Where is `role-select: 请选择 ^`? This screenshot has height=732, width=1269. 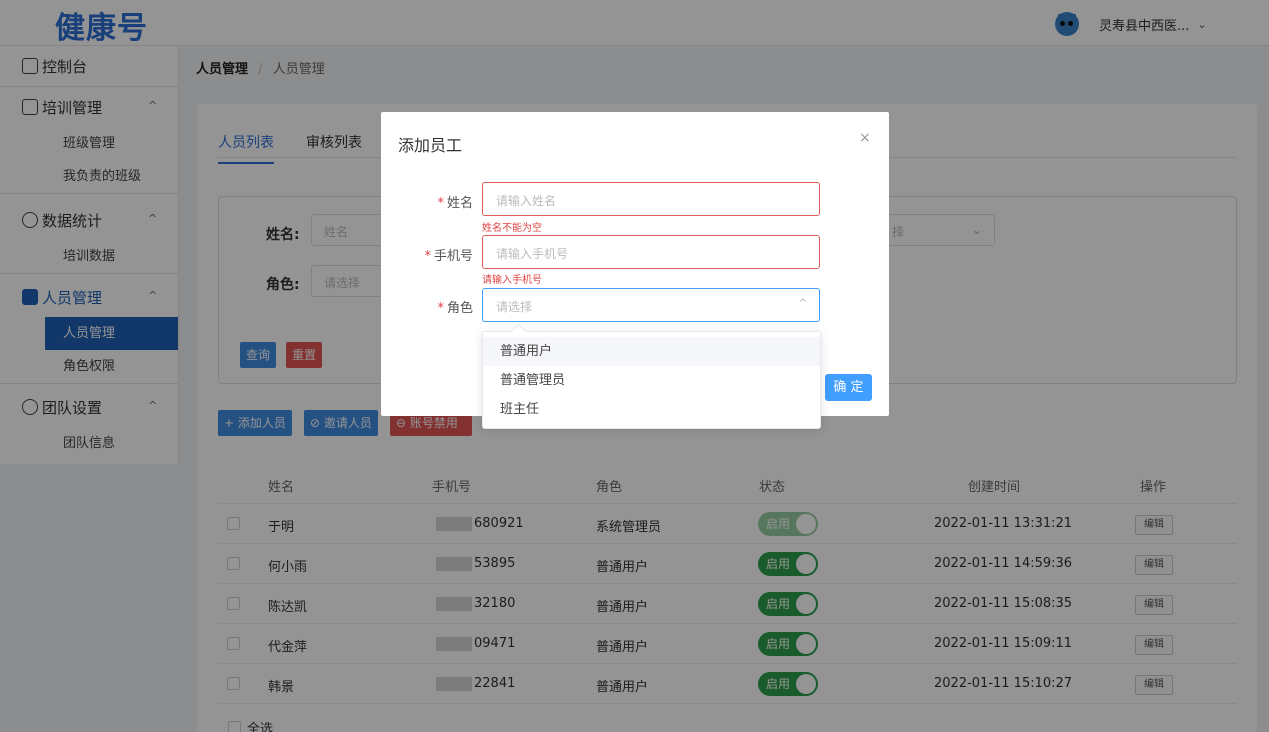
role-select: 请选择 ^ is located at coordinates (651, 305).